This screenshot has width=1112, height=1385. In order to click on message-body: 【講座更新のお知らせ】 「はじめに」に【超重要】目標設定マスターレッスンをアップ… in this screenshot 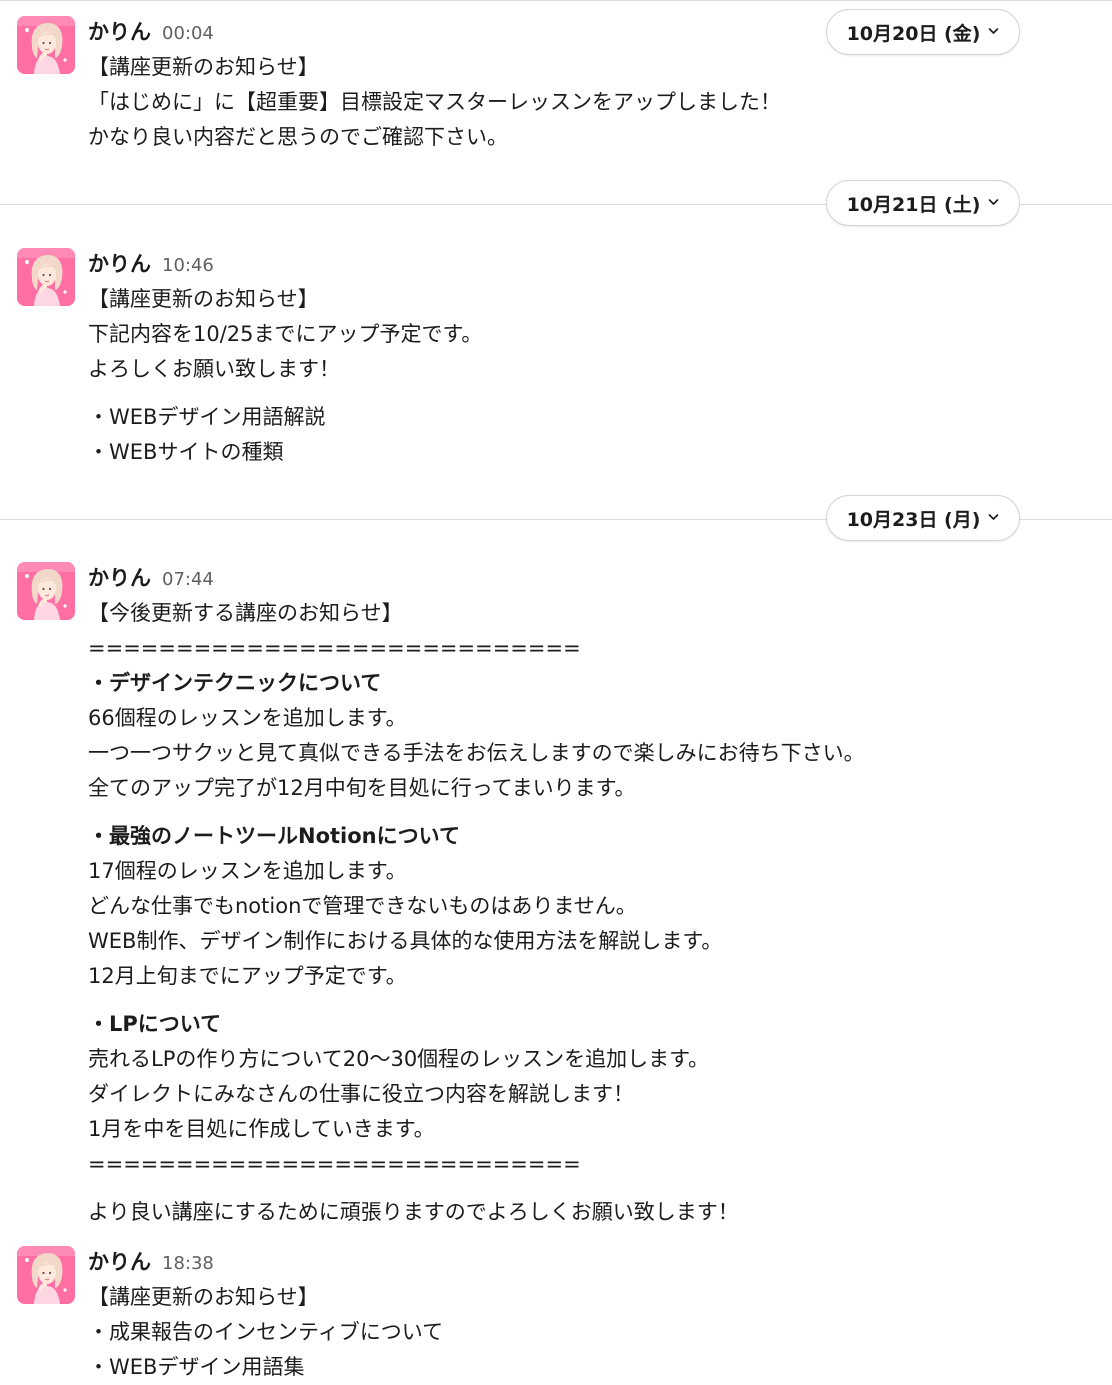, I will do `click(583, 102)`.